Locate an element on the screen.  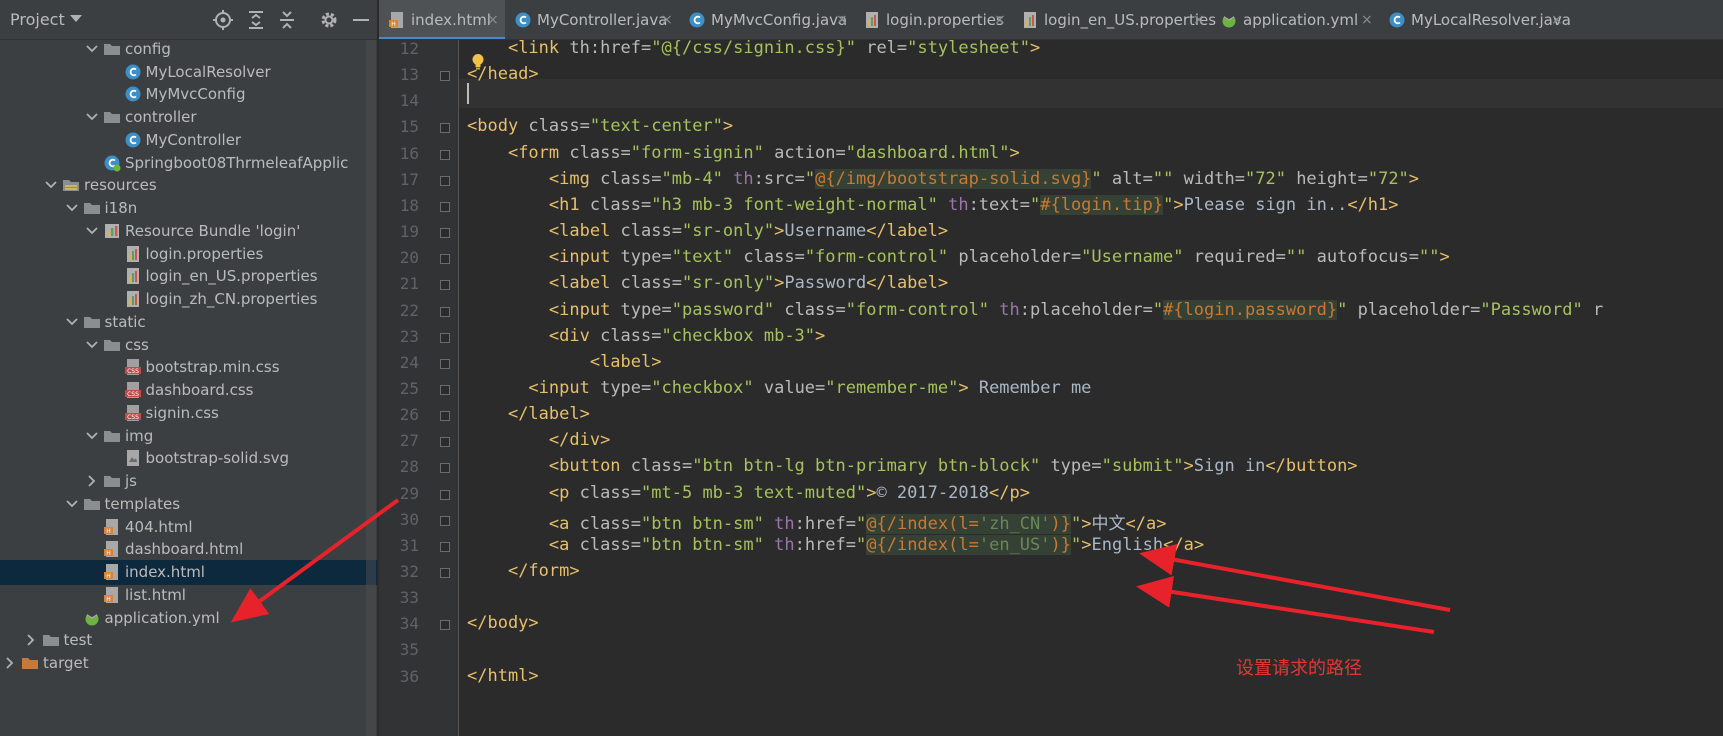
line-number: 31 is located at coordinates (409, 545).